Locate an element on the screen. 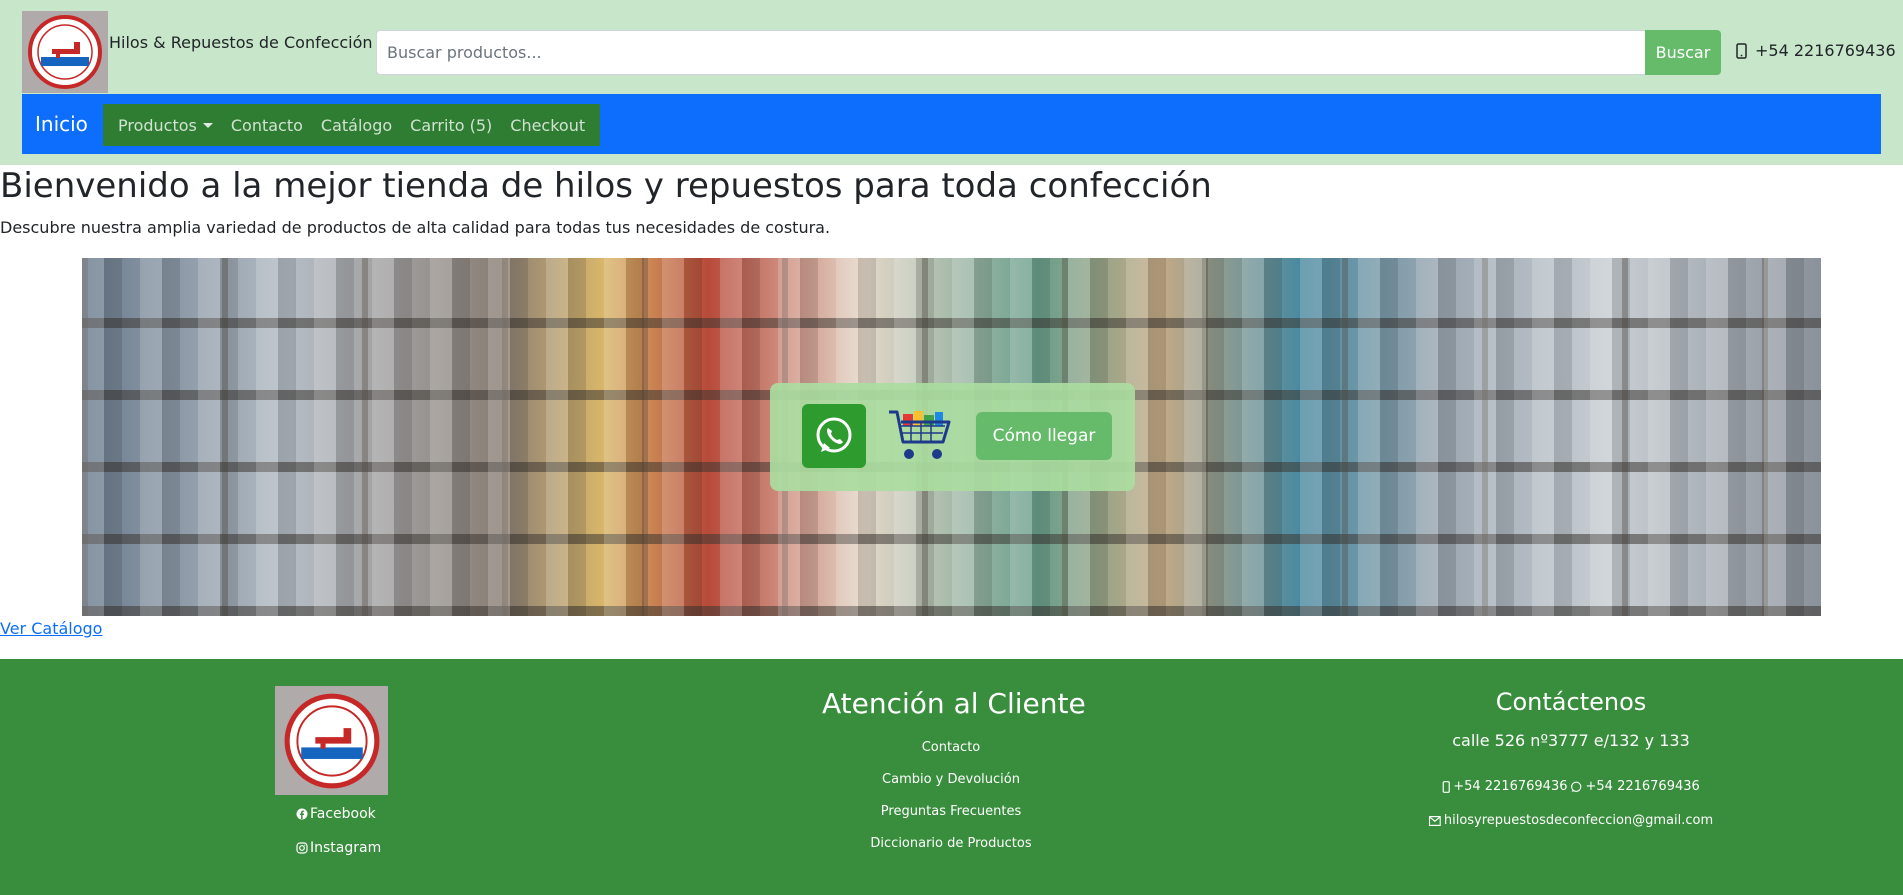 The width and height of the screenshot is (1903, 895). nav-link-checkout: Checkout is located at coordinates (547, 125).